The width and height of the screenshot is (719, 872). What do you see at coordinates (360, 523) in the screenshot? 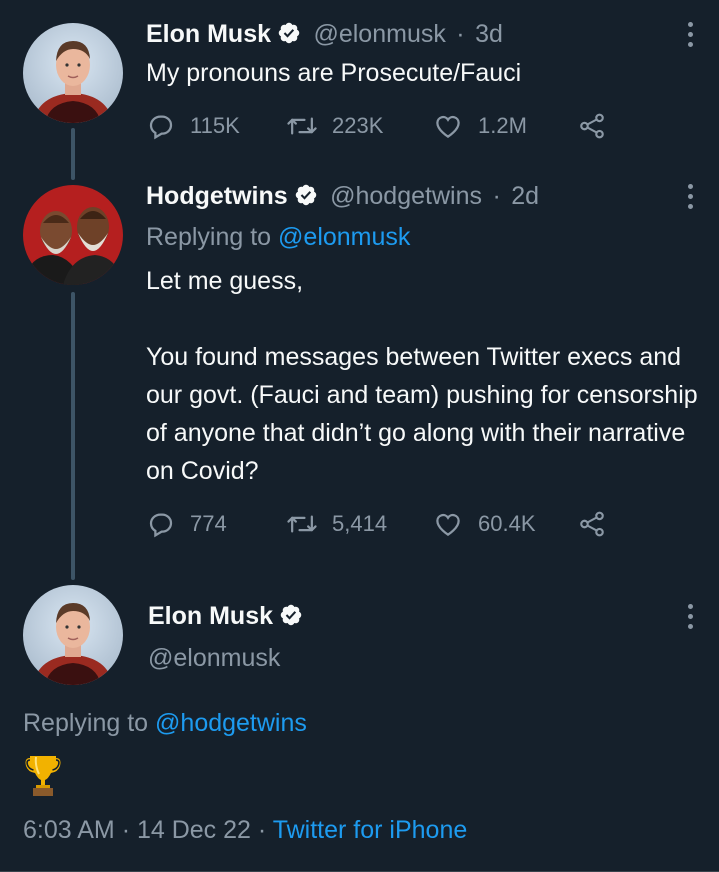
I see `retweet-count: 5,414` at bounding box center [360, 523].